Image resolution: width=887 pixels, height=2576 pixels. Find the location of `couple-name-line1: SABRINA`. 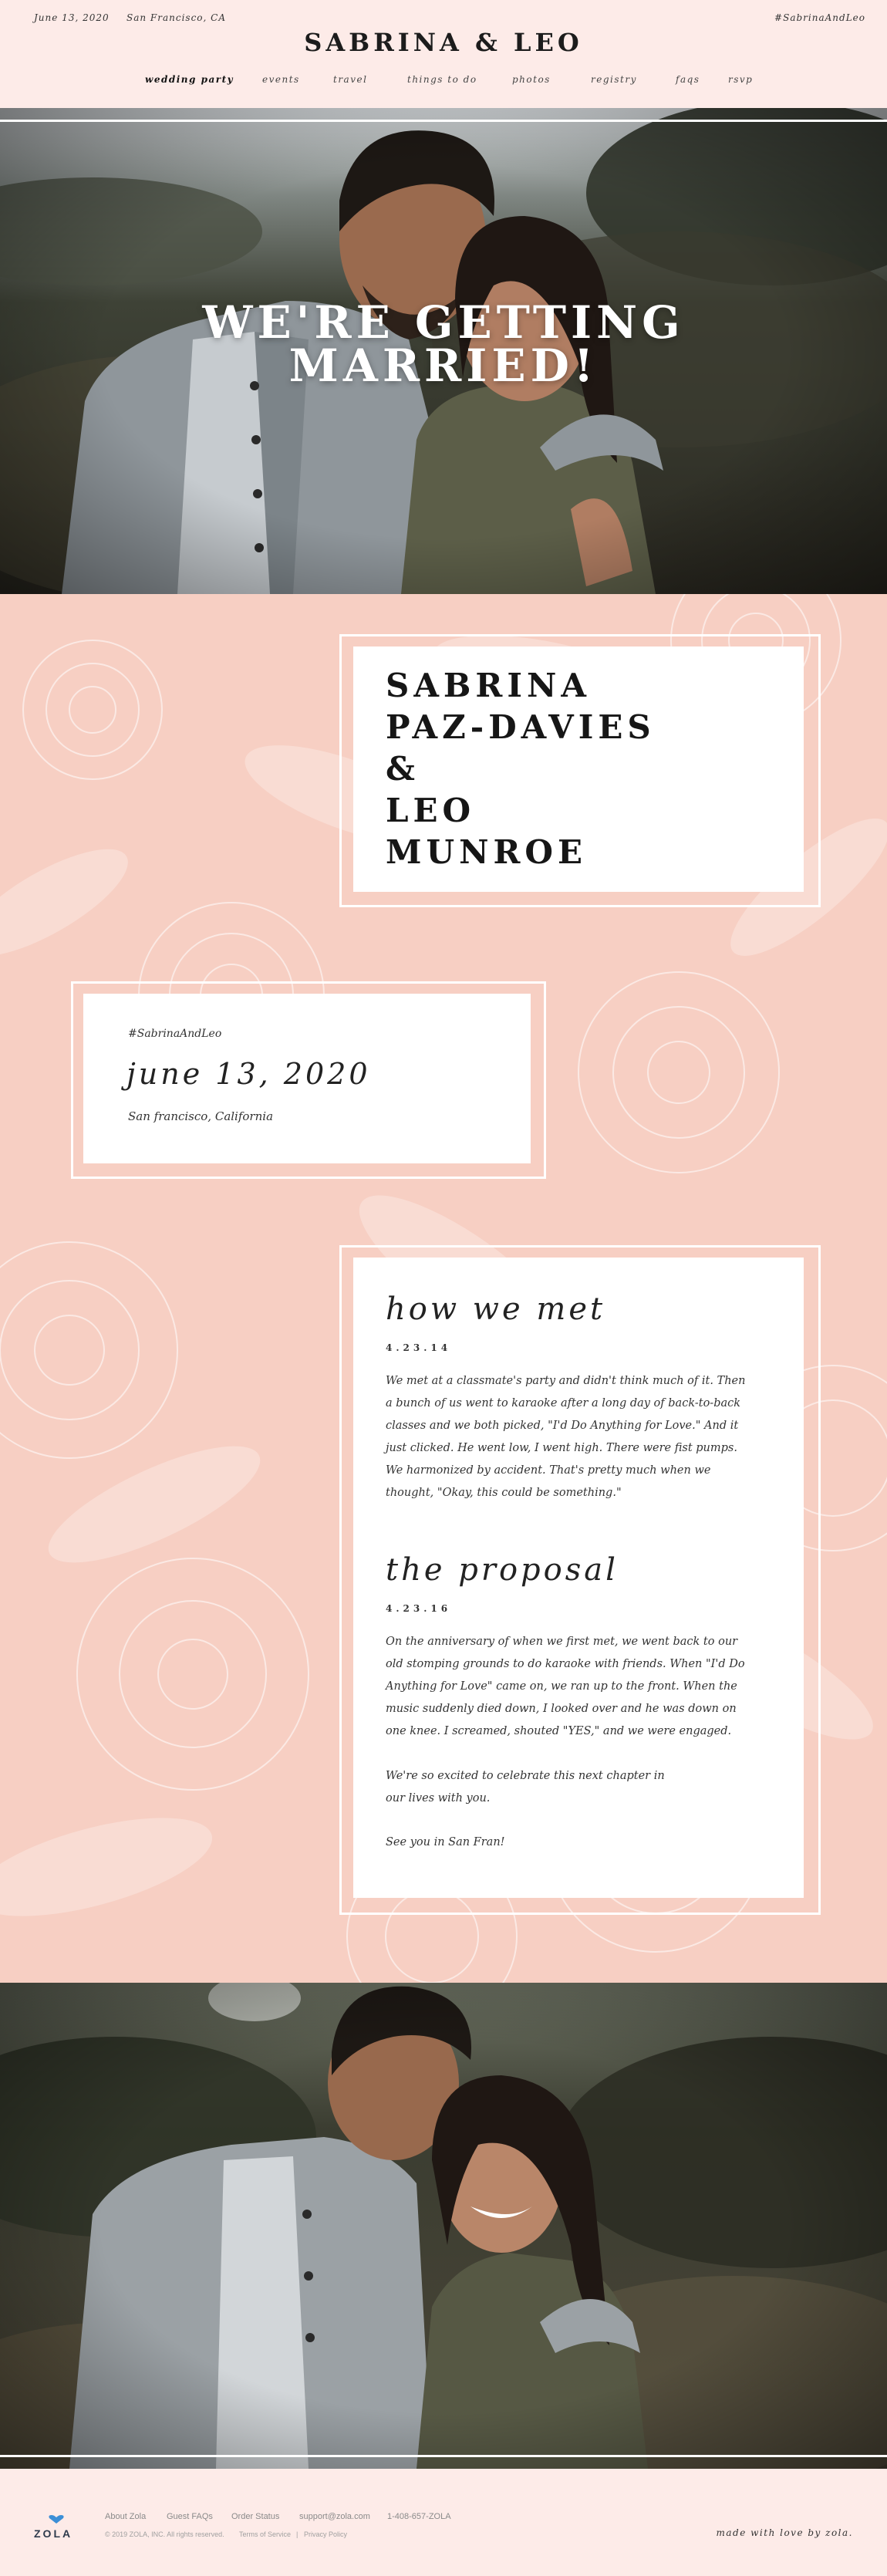

couple-name-line1: SABRINA is located at coordinates (488, 685).